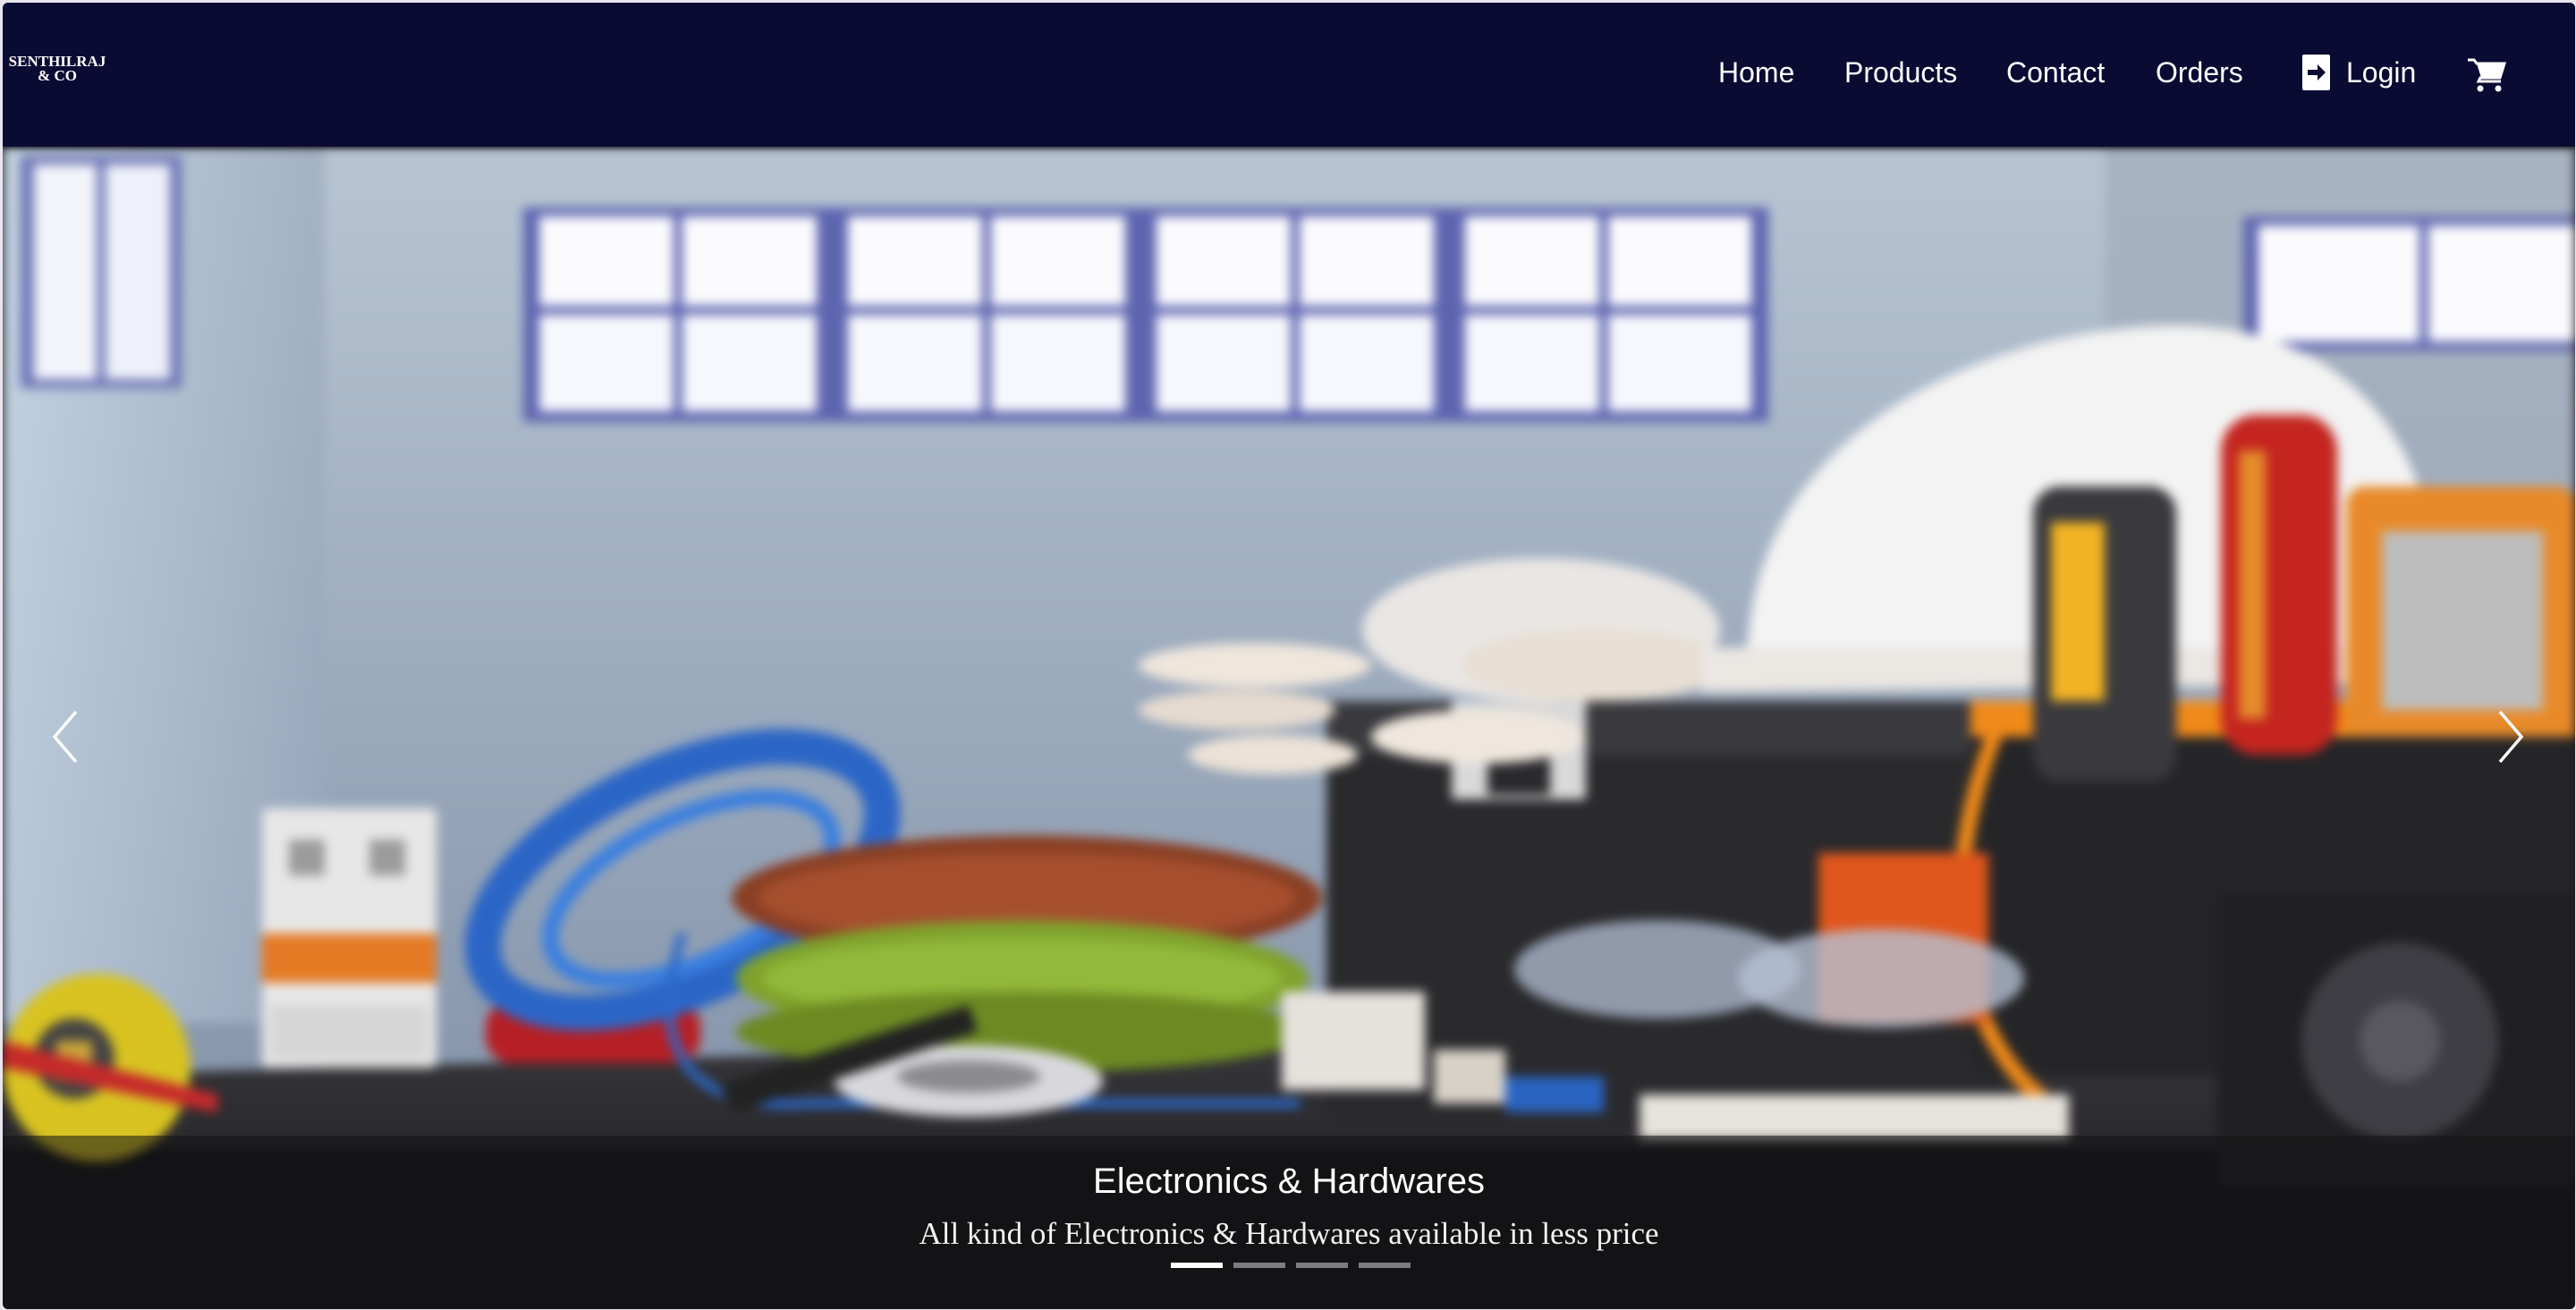 This screenshot has height=1310, width=2576. I want to click on nav-link-contact: Contact, so click(2055, 72).